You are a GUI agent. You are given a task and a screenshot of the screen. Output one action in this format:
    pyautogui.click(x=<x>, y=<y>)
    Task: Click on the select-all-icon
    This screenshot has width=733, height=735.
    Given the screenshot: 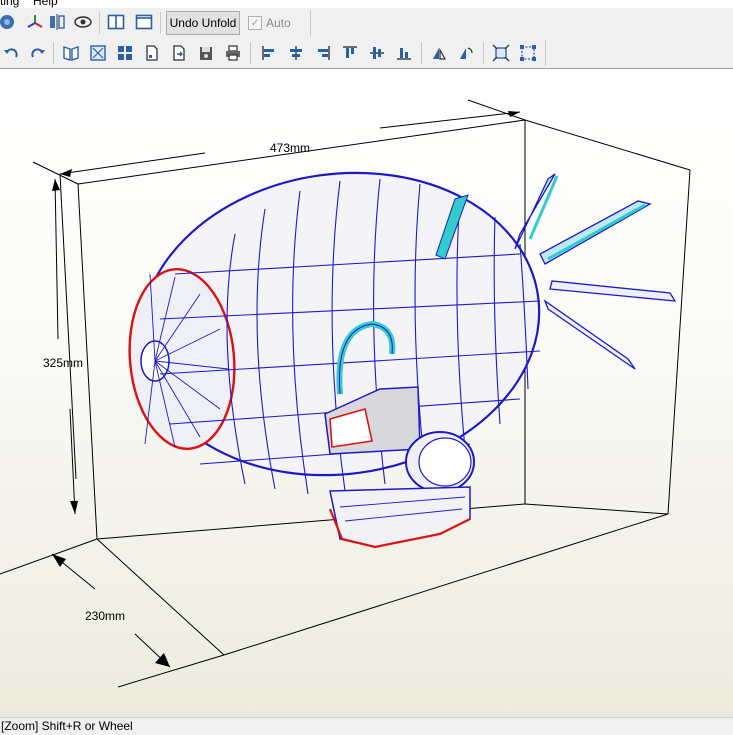 What is the action you would take?
    pyautogui.click(x=528, y=53)
    